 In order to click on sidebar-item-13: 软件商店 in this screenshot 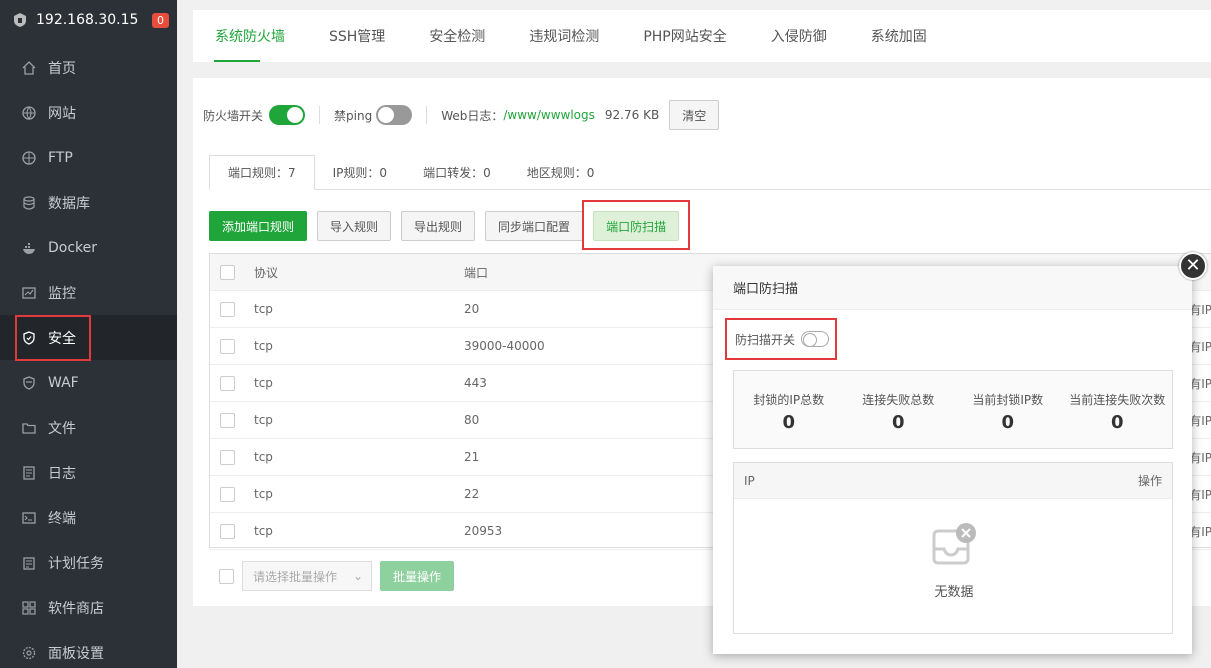, I will do `click(88, 607)`.